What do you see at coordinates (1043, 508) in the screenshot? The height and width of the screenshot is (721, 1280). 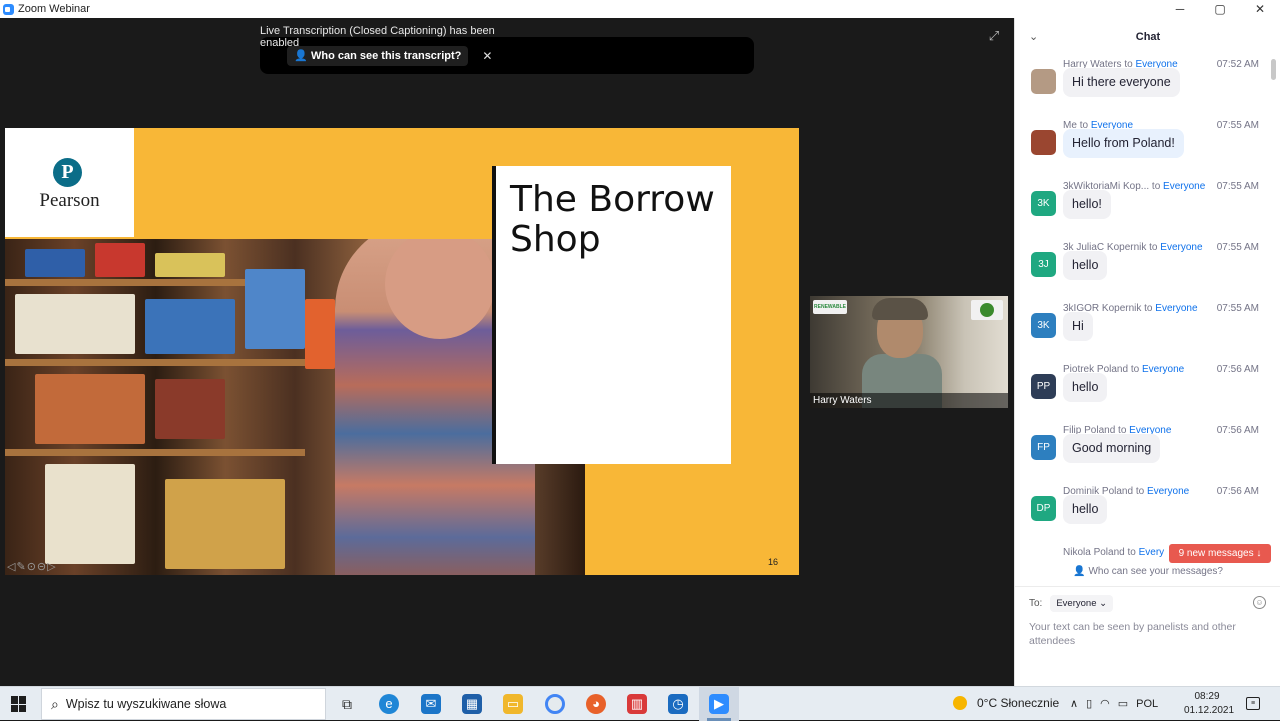 I see `avatar: DP` at bounding box center [1043, 508].